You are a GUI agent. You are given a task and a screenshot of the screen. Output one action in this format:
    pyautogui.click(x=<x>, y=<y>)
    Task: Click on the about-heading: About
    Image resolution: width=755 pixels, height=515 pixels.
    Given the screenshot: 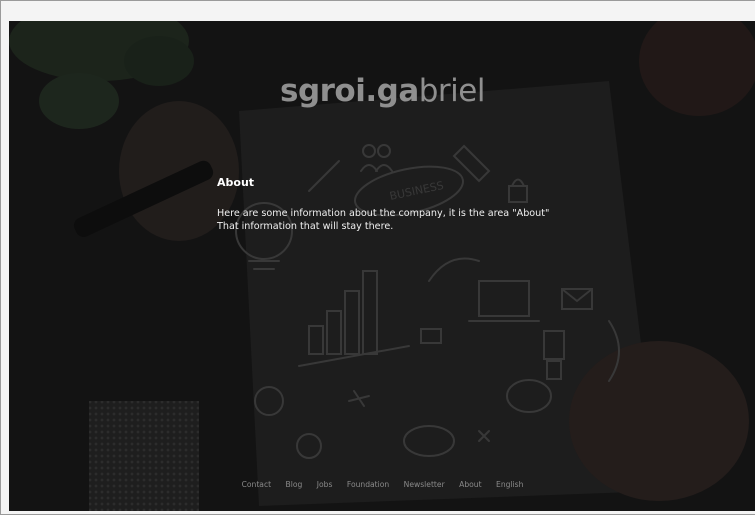 What is the action you would take?
    pyautogui.click(x=236, y=182)
    